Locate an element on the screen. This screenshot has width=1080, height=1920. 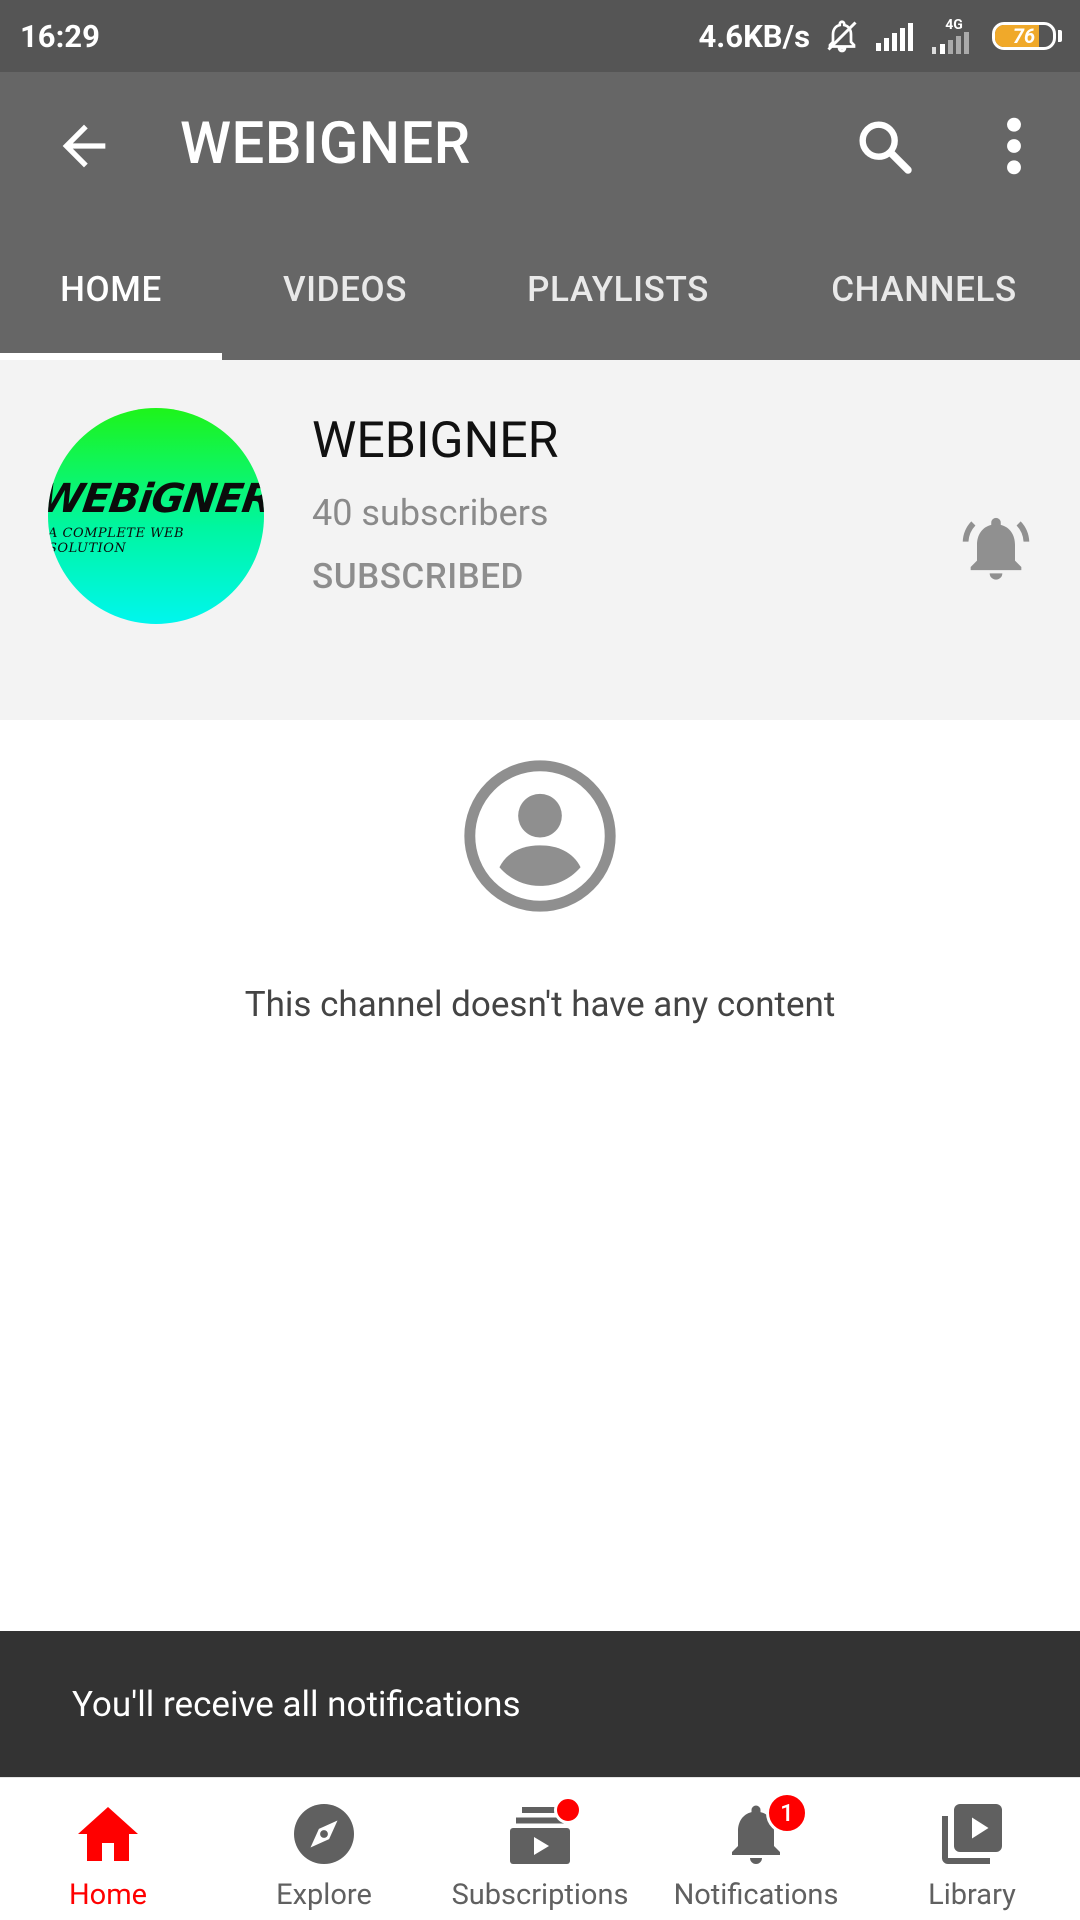
tab-active-indicator is located at coordinates (111, 356).